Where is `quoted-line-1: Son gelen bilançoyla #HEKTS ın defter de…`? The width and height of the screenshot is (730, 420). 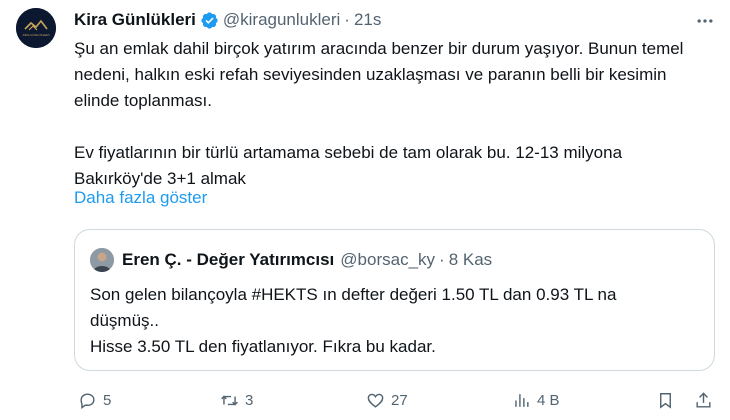
quoted-line-1: Son gelen bilançoyla #HEKTS ın defter de… is located at coordinates (353, 294).